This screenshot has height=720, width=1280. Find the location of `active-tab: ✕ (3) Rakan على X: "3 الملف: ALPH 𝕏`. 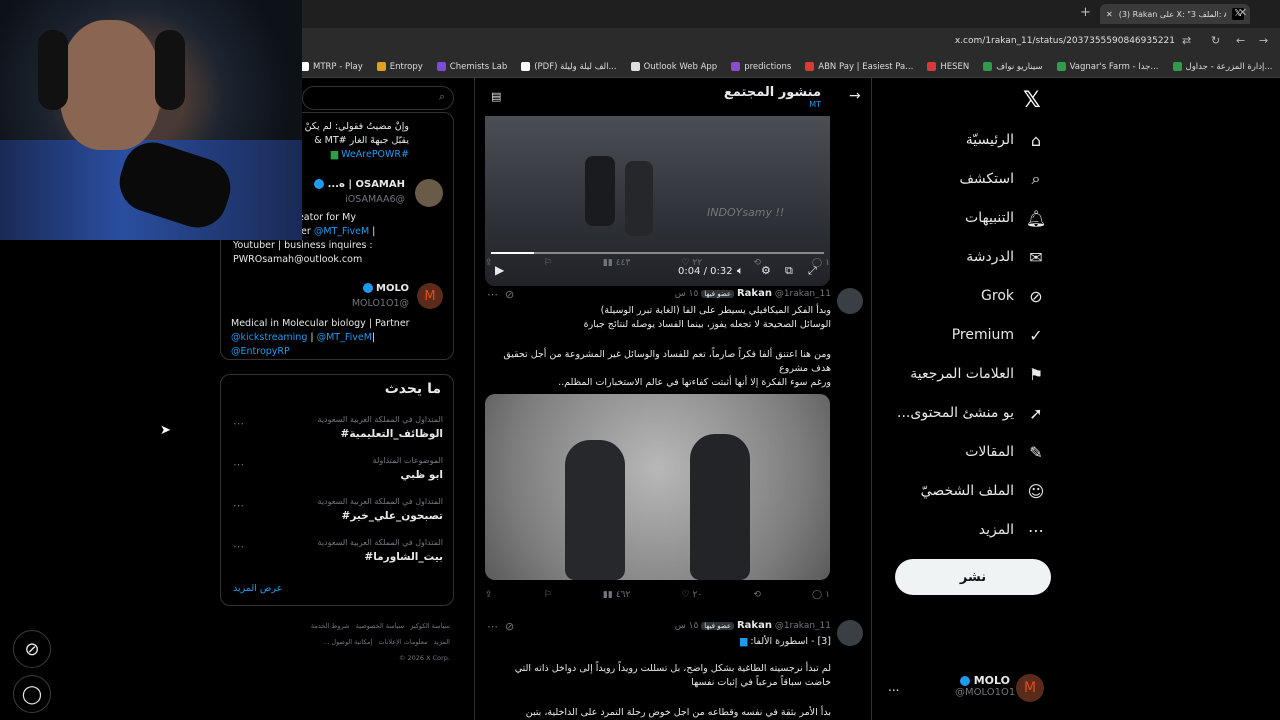

active-tab: ✕ (3) Rakan على X: "3 الملف: ALPH 𝕏 is located at coordinates (1175, 14).